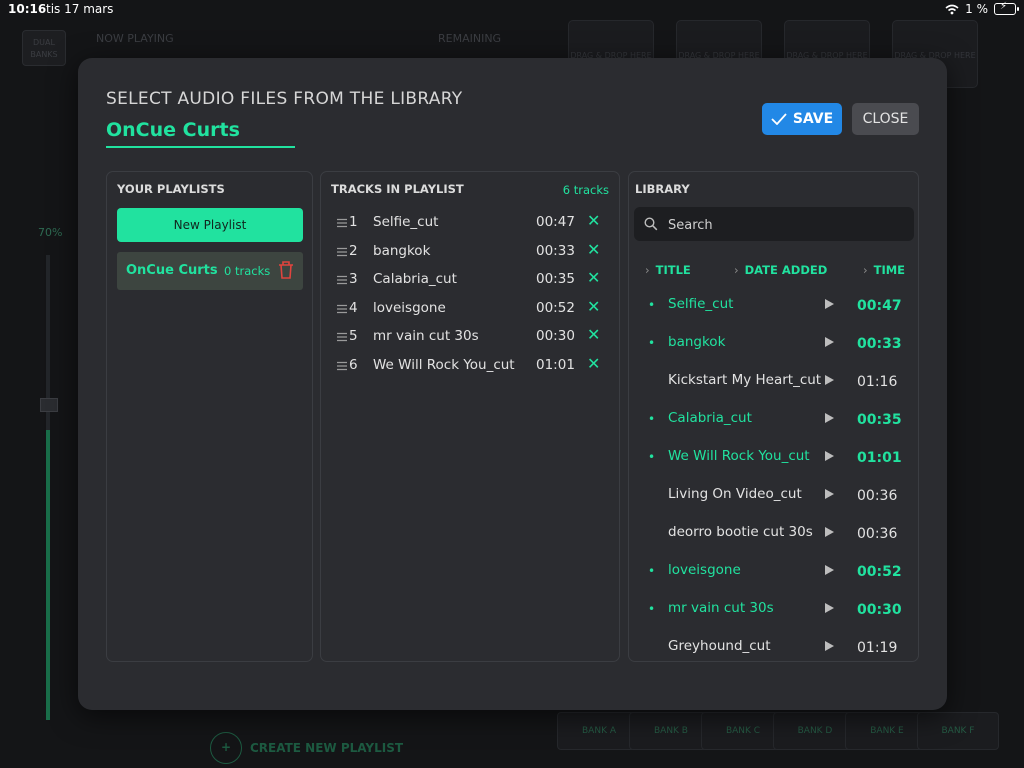  What do you see at coordinates (779, 119) in the screenshot?
I see `checkmark-icon` at bounding box center [779, 119].